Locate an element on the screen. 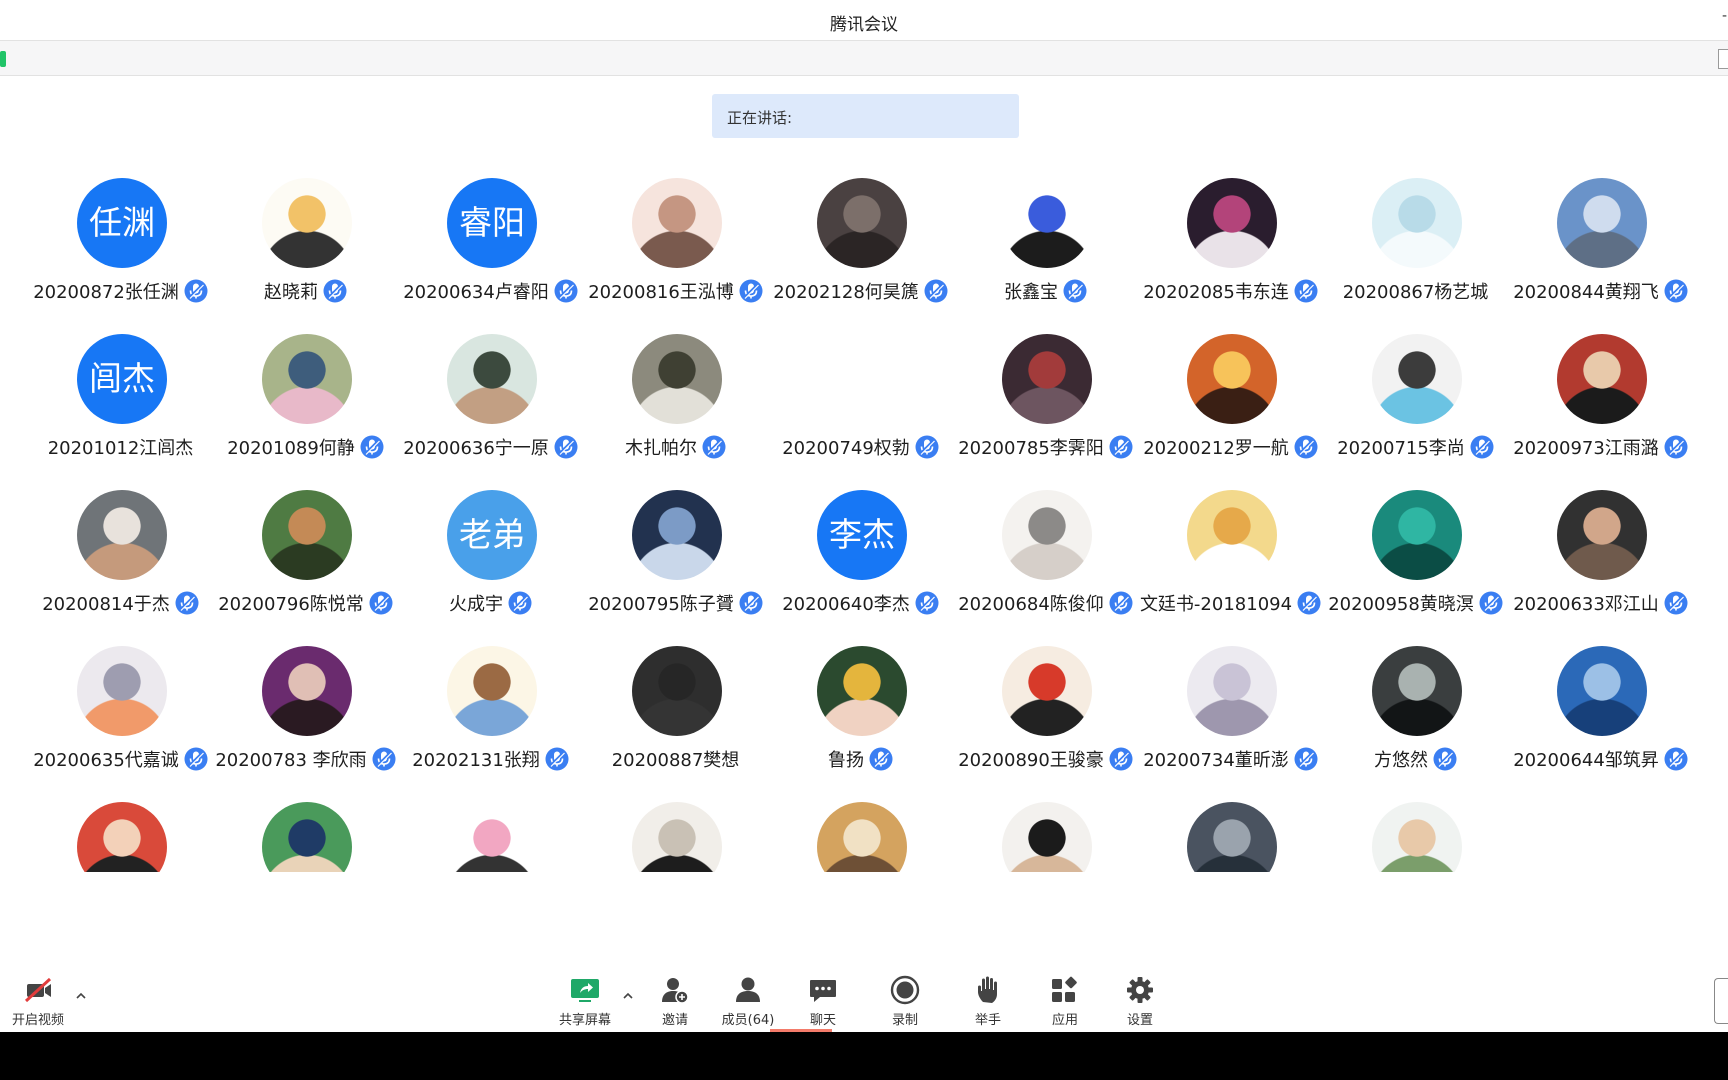  apps-button: 应用 is located at coordinates (1065, 996).